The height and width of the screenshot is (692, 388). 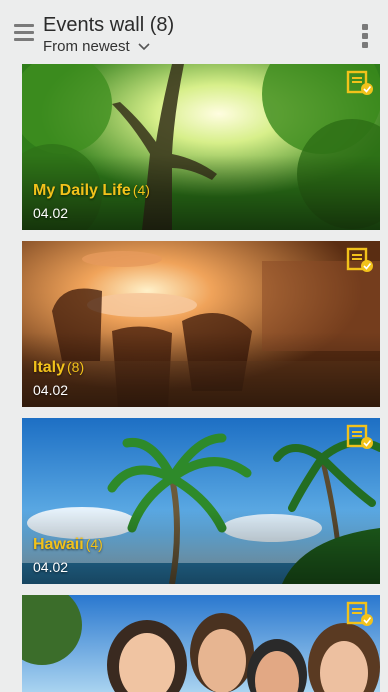 I want to click on event-title: My Daily Life (4), so click(x=91, y=191).